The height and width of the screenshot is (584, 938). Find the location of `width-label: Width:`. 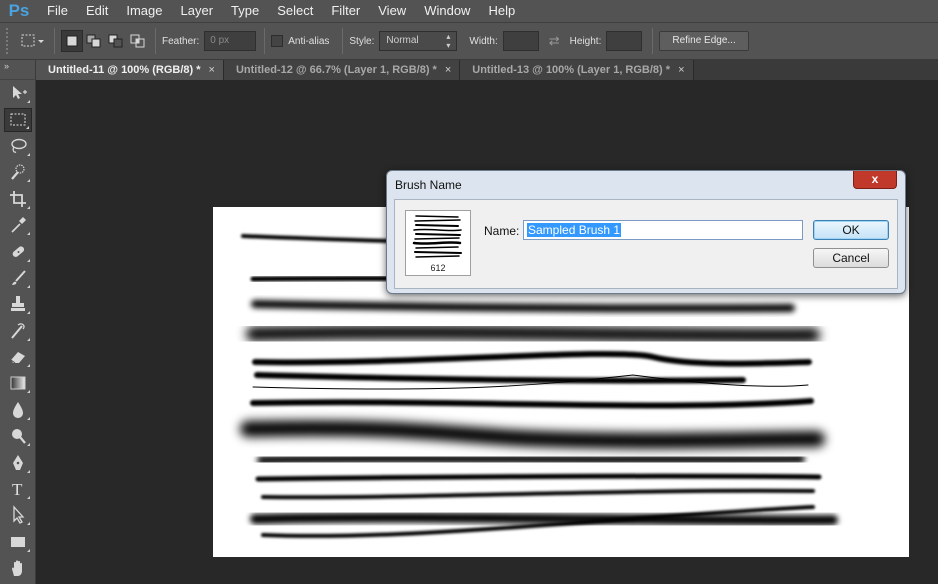

width-label: Width: is located at coordinates (483, 41).